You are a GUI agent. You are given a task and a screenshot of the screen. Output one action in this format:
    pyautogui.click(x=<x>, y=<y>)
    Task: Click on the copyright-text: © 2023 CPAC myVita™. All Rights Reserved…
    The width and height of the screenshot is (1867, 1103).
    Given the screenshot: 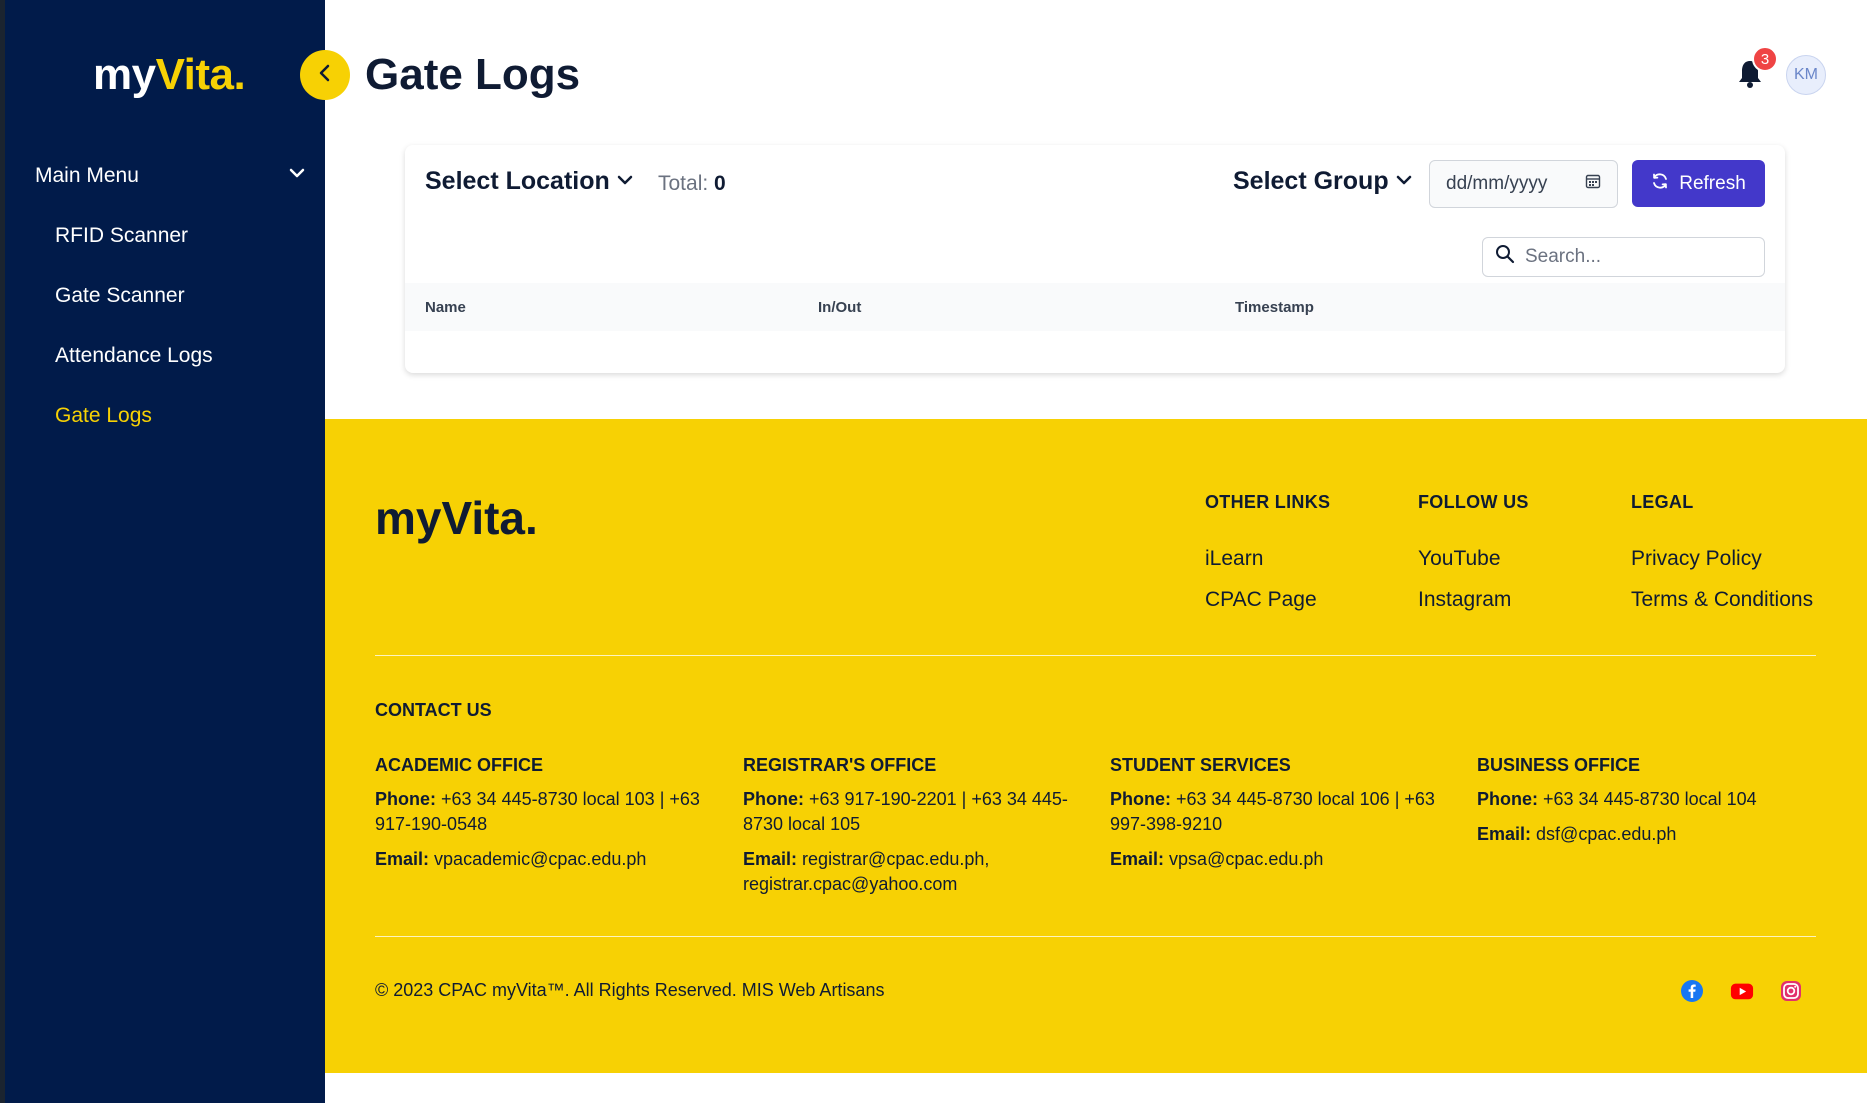 What is the action you would take?
    pyautogui.click(x=630, y=990)
    